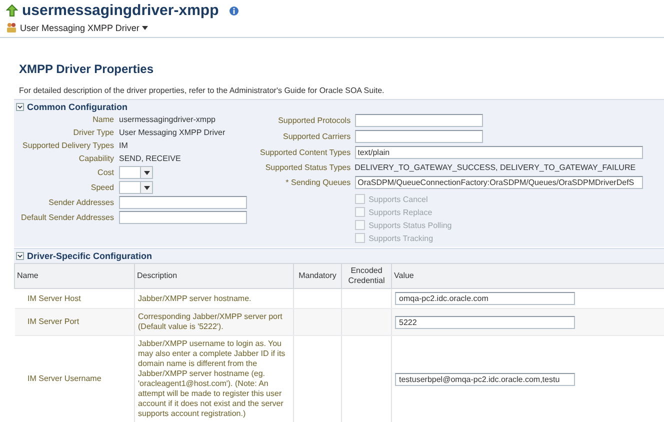  I want to click on description-text: For detailed description of the driver properties, refer to the Administrator's Guide for Oracle SOA Suite., so click(202, 90).